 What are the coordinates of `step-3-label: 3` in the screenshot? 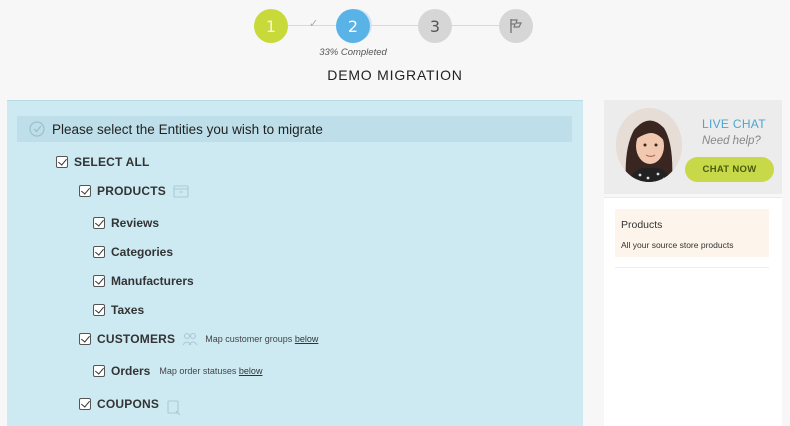 It's located at (435, 26).